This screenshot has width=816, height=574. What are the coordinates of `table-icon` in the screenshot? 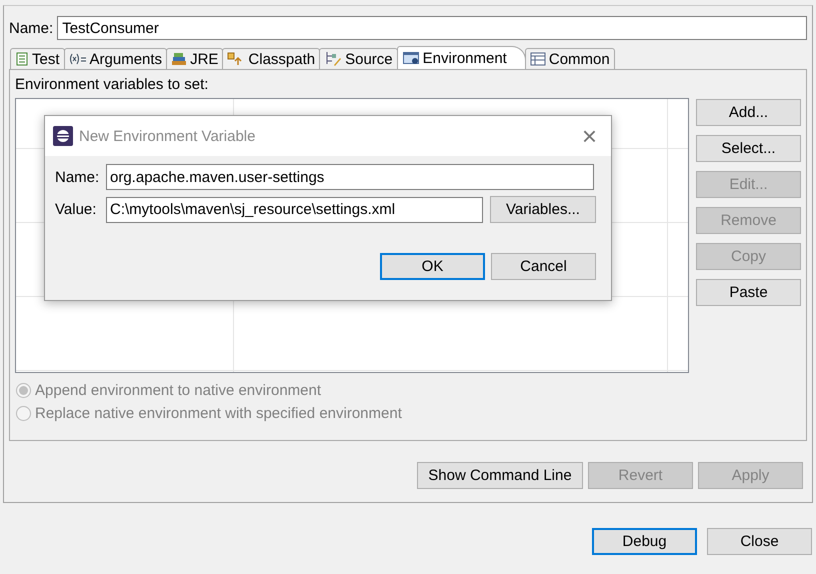 It's located at (538, 59).